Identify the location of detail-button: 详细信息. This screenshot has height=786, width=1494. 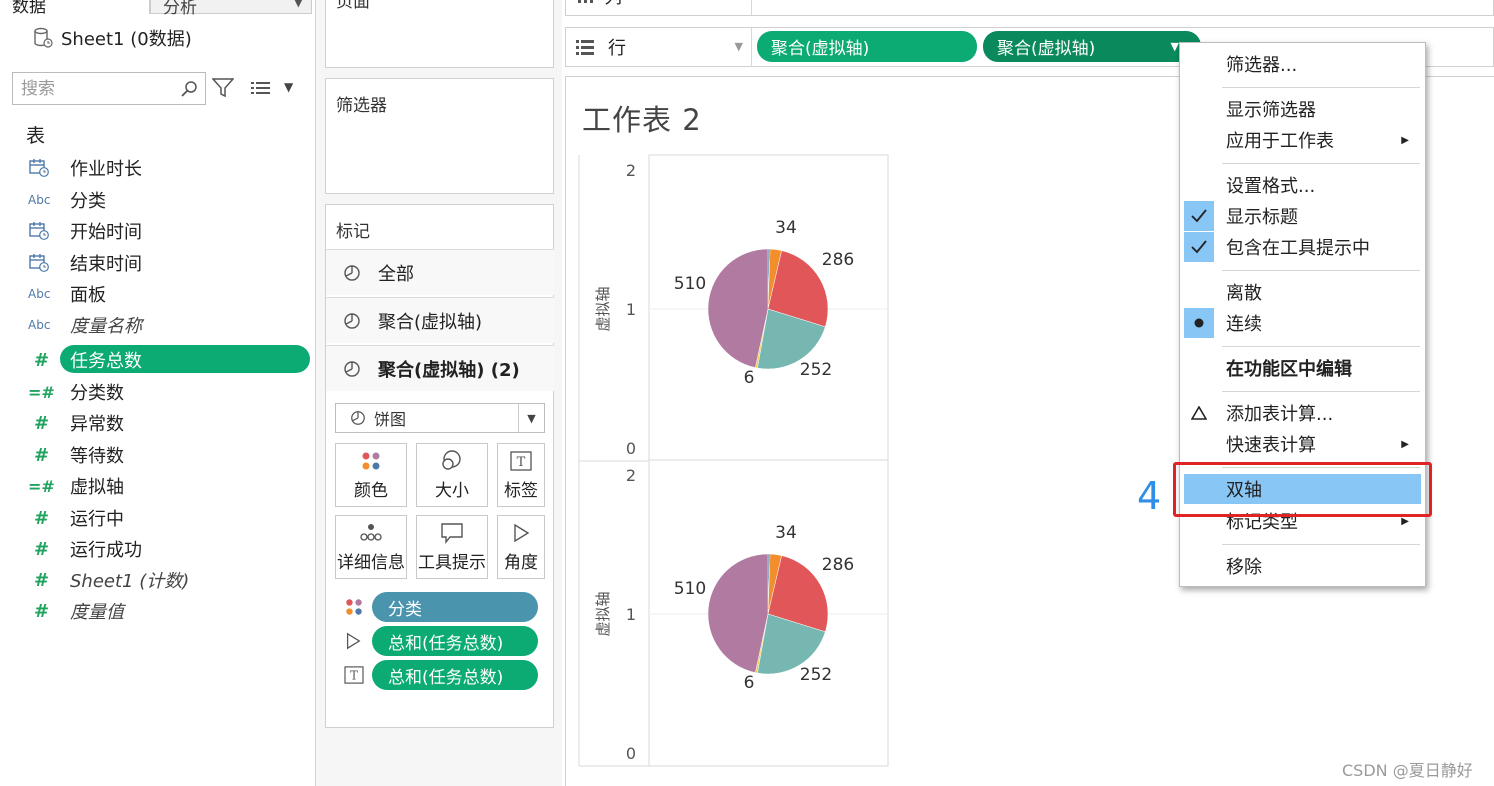
(371, 547).